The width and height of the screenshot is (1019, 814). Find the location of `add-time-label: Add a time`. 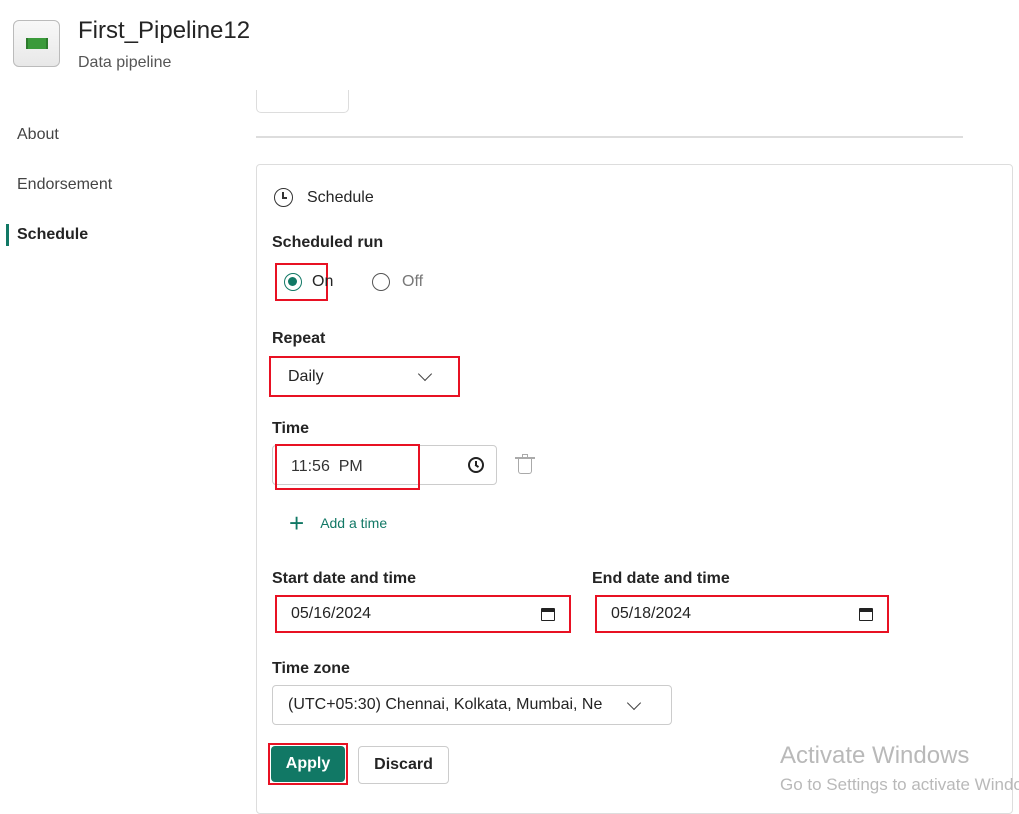

add-time-label: Add a time is located at coordinates (354, 523).